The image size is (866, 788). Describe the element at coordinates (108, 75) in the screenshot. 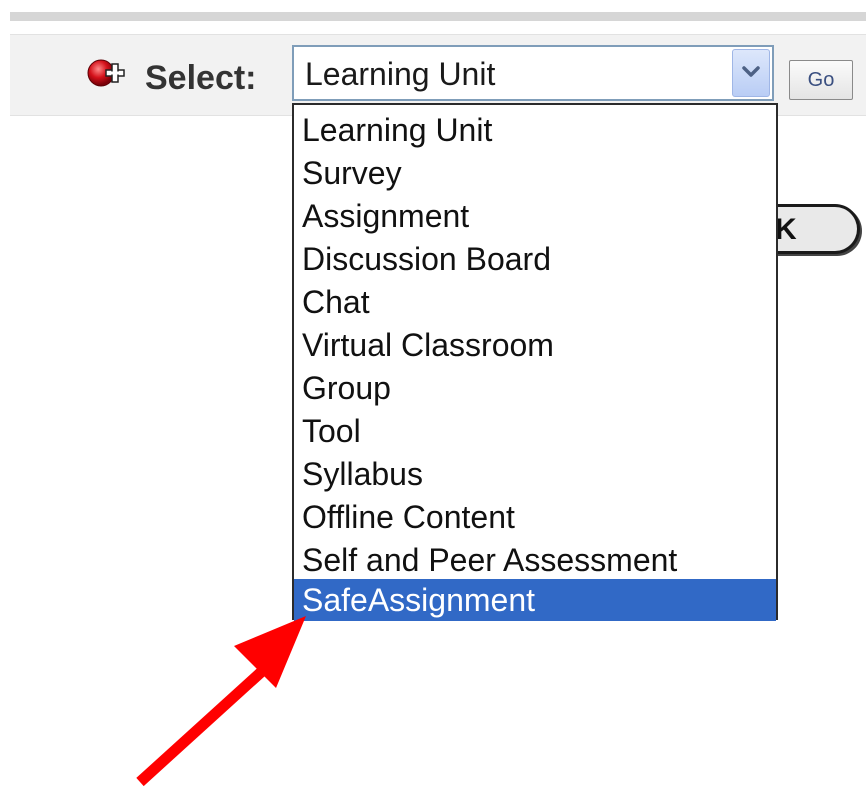

I see `add-plus-icon` at that location.